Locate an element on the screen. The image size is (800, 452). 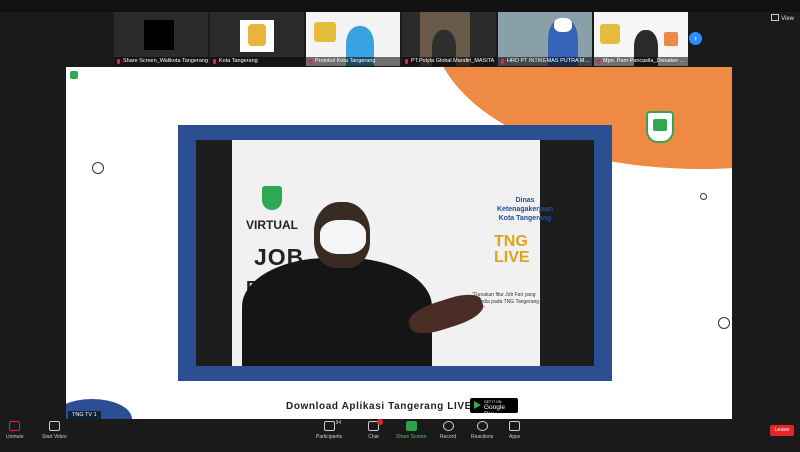
record-button: Record is located at coordinates (448, 430).